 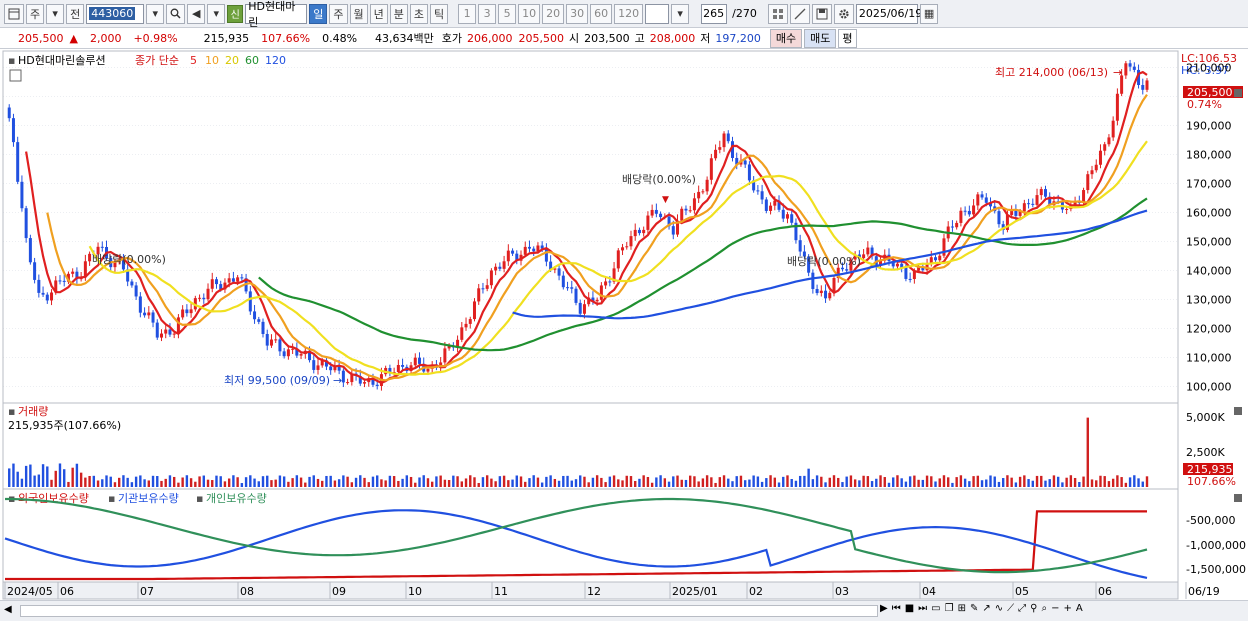 What do you see at coordinates (1067, 608) in the screenshot?
I see `zoom-in-icon: +` at bounding box center [1067, 608].